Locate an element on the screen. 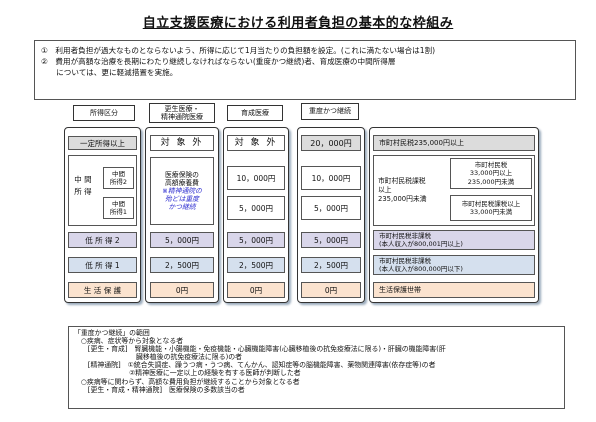 This screenshot has width=596, height=422. kosei-chukan-main: 医療保険の 高額療養費 is located at coordinates (182, 179).